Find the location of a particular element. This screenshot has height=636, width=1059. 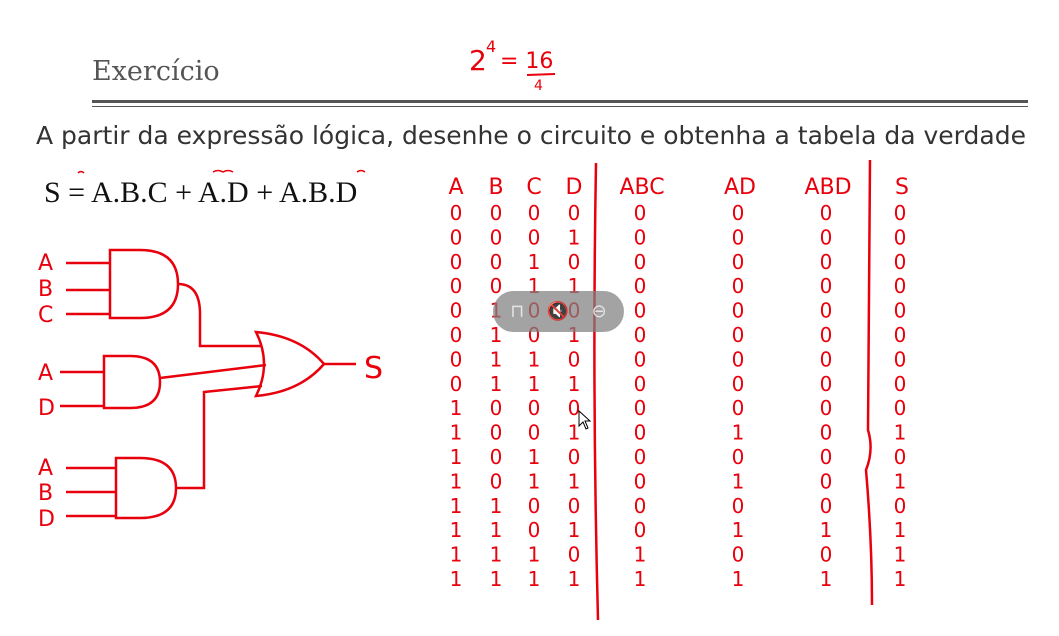

circuit-output-s: S is located at coordinates (373, 368).